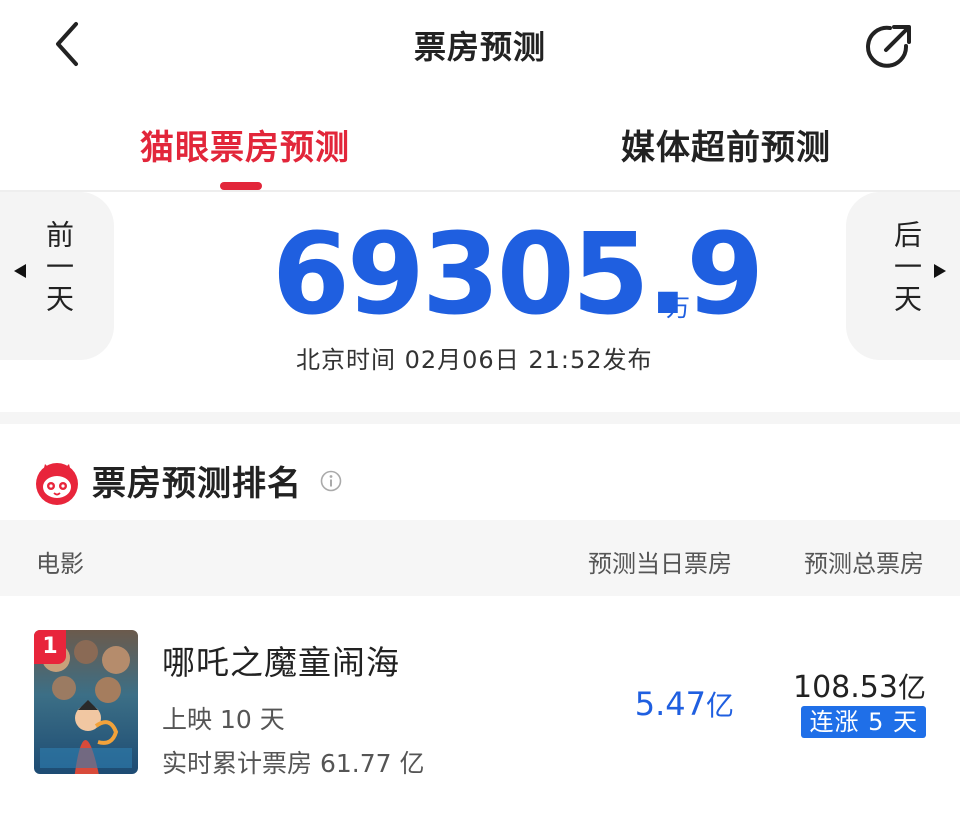 Image resolution: width=960 pixels, height=832 pixels. I want to click on column-header-total-forecast: 预测总票房, so click(864, 564).